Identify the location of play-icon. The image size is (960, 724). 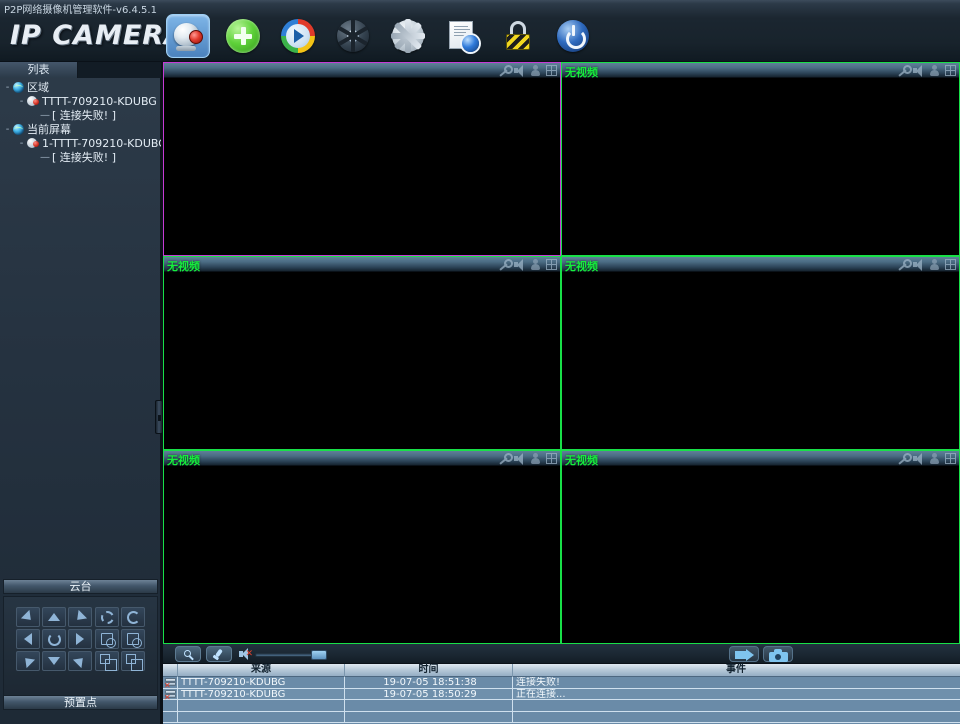
(298, 36).